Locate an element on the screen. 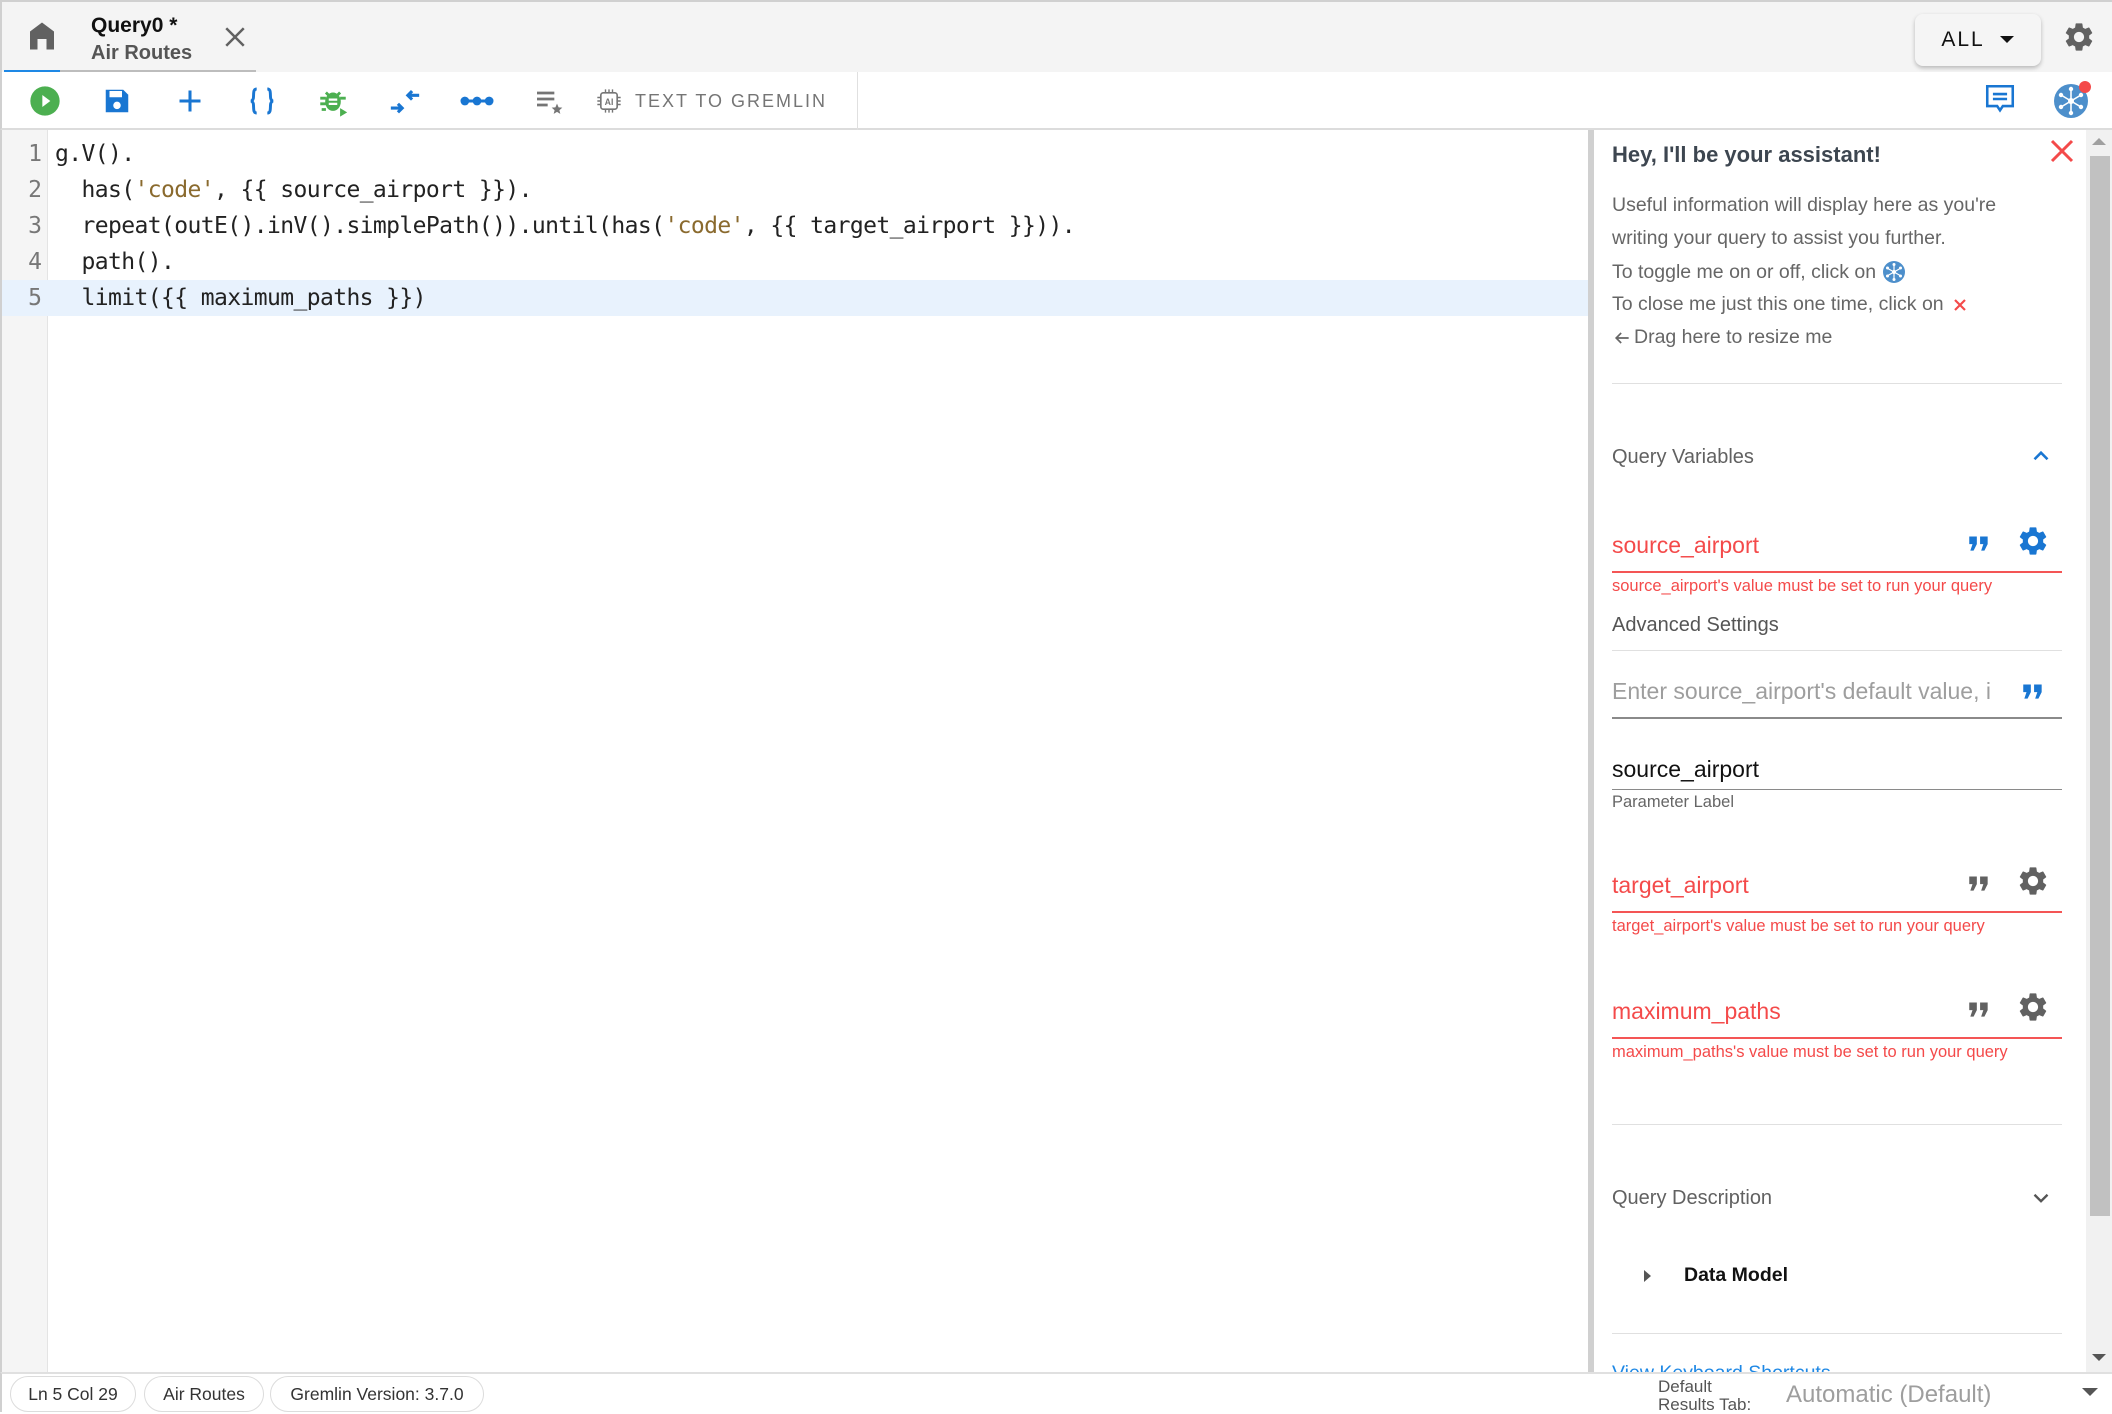 Image resolution: width=2112 pixels, height=1414 pixels. play-circle-icon is located at coordinates (45, 101).